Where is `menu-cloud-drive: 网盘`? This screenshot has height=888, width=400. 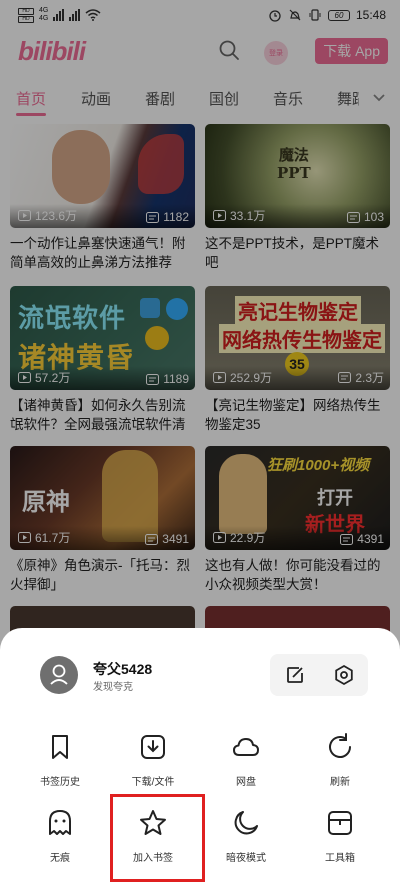 menu-cloud-drive: 网盘 is located at coordinates (246, 760).